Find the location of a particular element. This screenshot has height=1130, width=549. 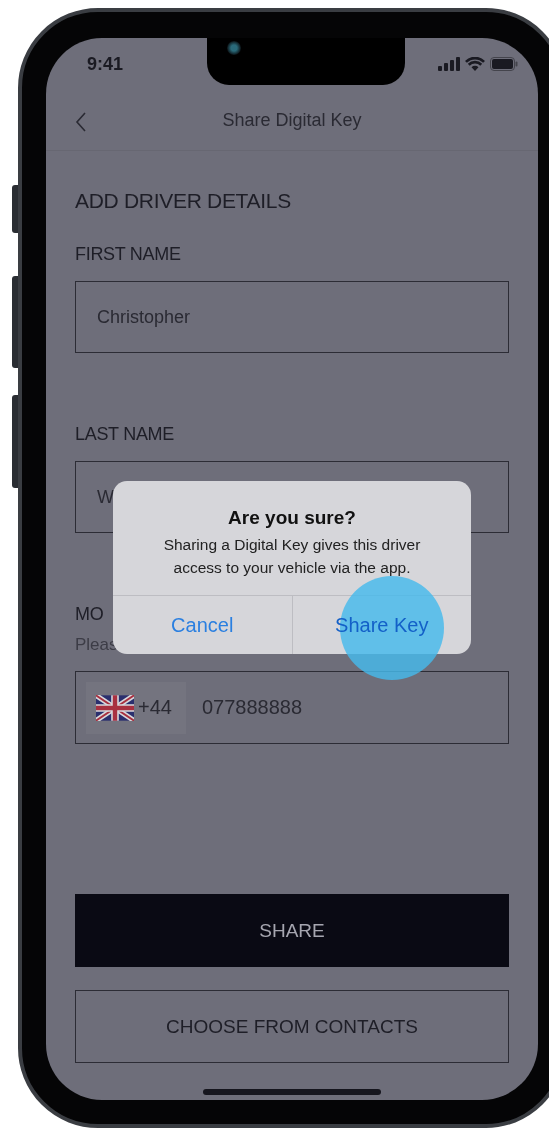

status-time: 9:41 is located at coordinates (105, 64).